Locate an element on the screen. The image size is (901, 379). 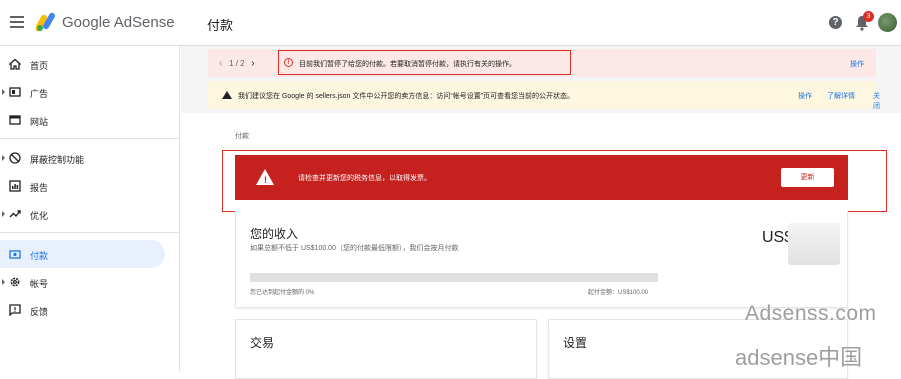
alert-message: 目前我们暂停了给您的付款。若要取消暂停付款，请执行有关的操作。 is located at coordinates (407, 64).